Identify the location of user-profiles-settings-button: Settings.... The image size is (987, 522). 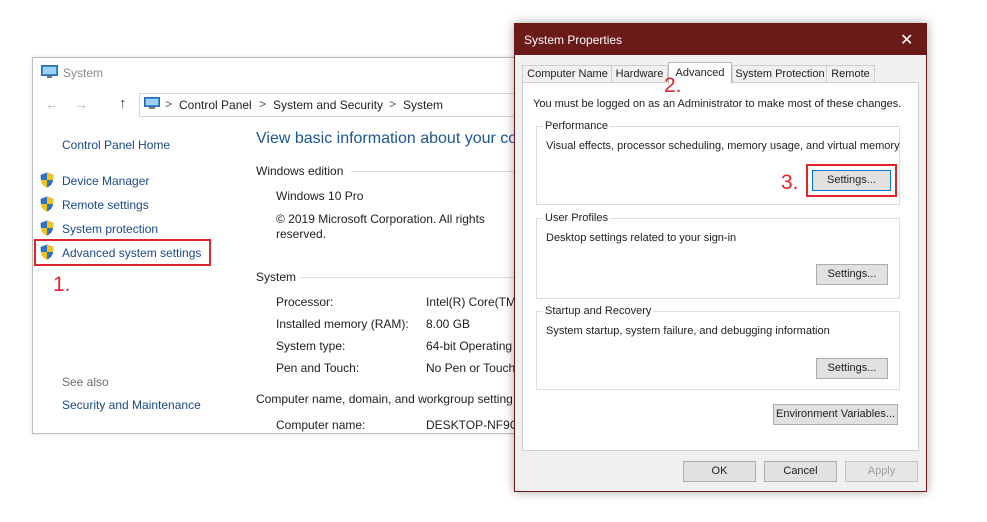
(852, 274).